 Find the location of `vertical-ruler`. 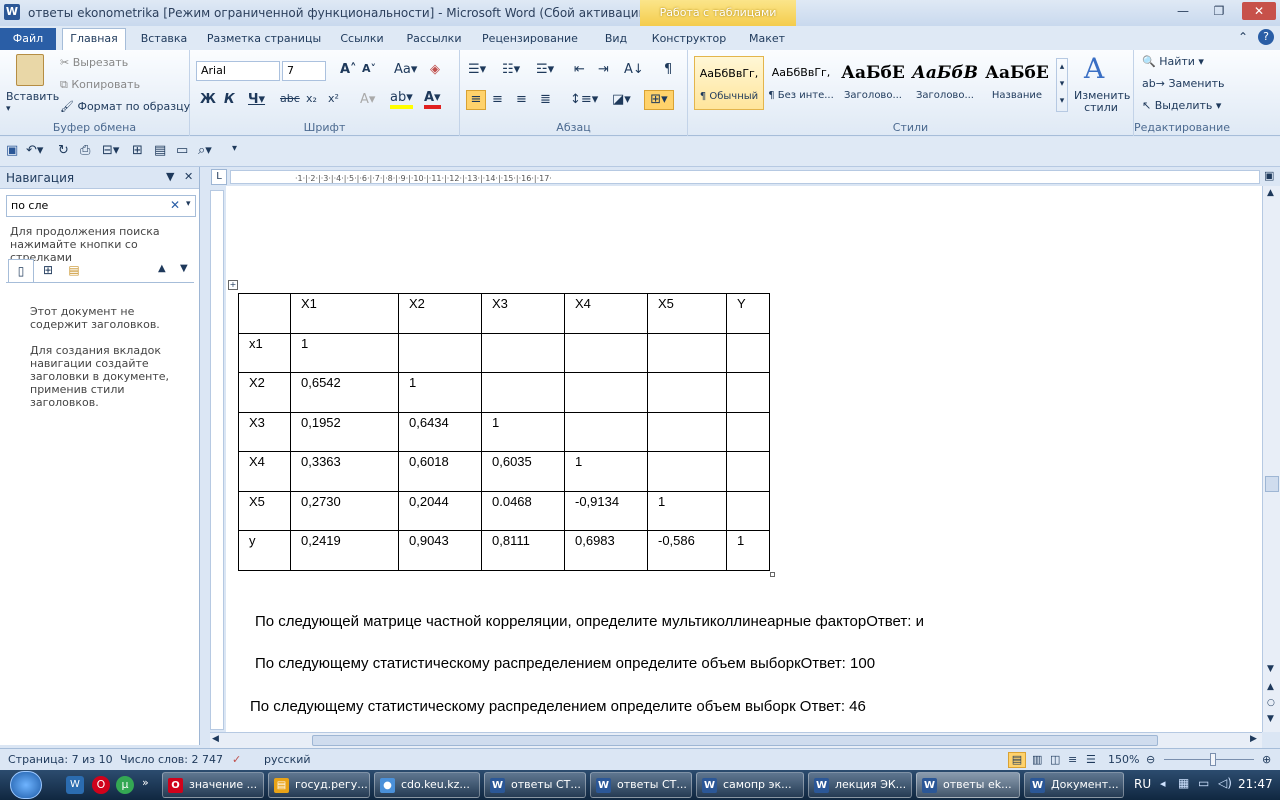

vertical-ruler is located at coordinates (217, 460).